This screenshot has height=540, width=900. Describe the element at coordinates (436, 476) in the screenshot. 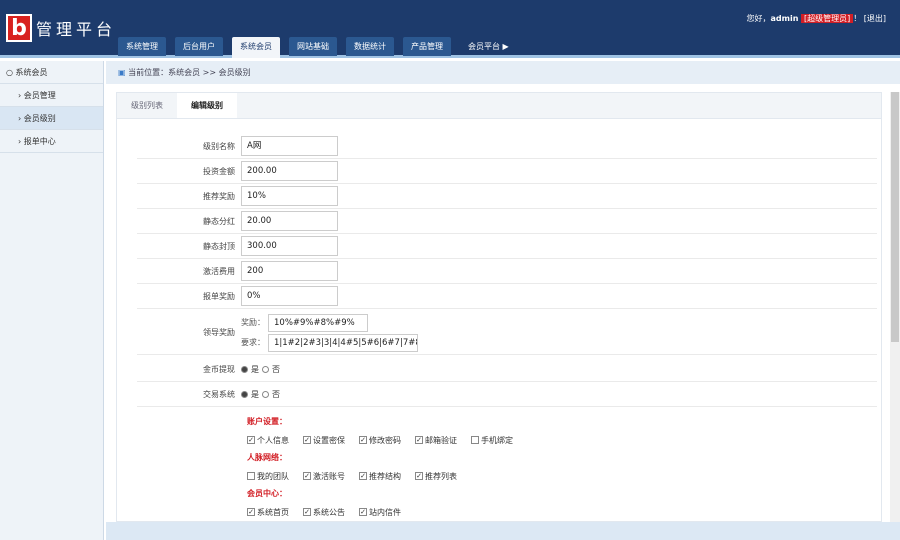

I see `permission-checkbox: ✓ 推荐列表` at that location.